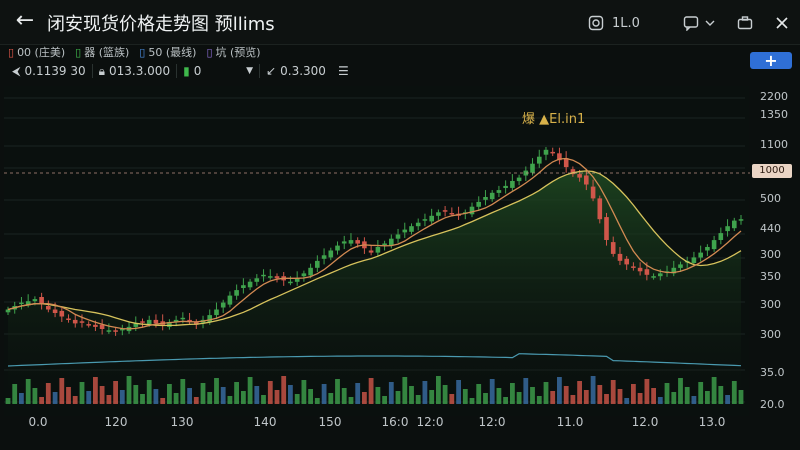  I want to click on close-button, so click(782, 23).